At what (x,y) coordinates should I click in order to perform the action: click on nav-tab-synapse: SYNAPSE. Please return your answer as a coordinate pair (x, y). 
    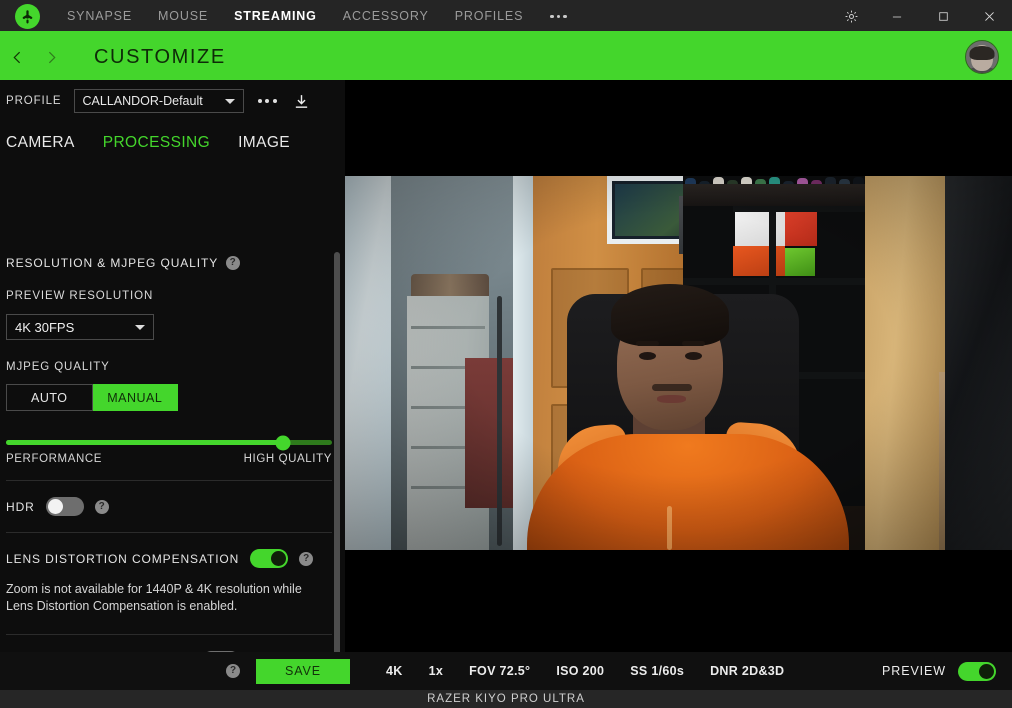
    Looking at the image, I should click on (99, 16).